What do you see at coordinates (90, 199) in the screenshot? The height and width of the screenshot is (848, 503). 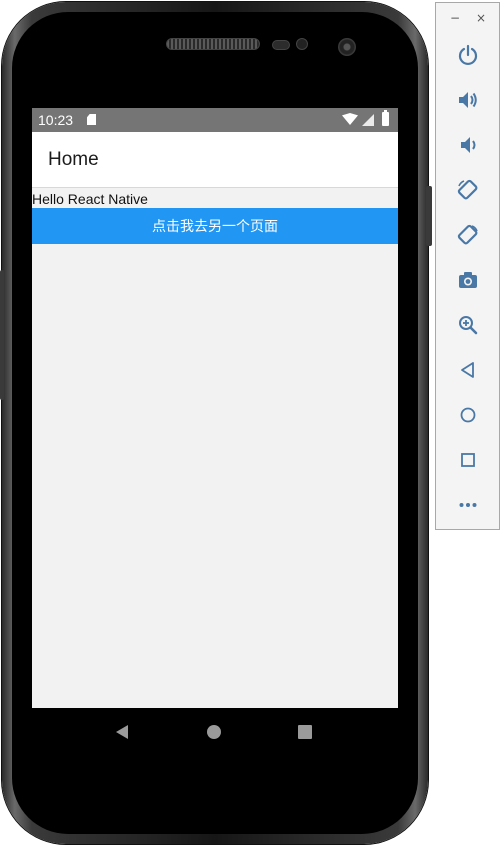 I see `greeting-text: Hello React Native` at bounding box center [90, 199].